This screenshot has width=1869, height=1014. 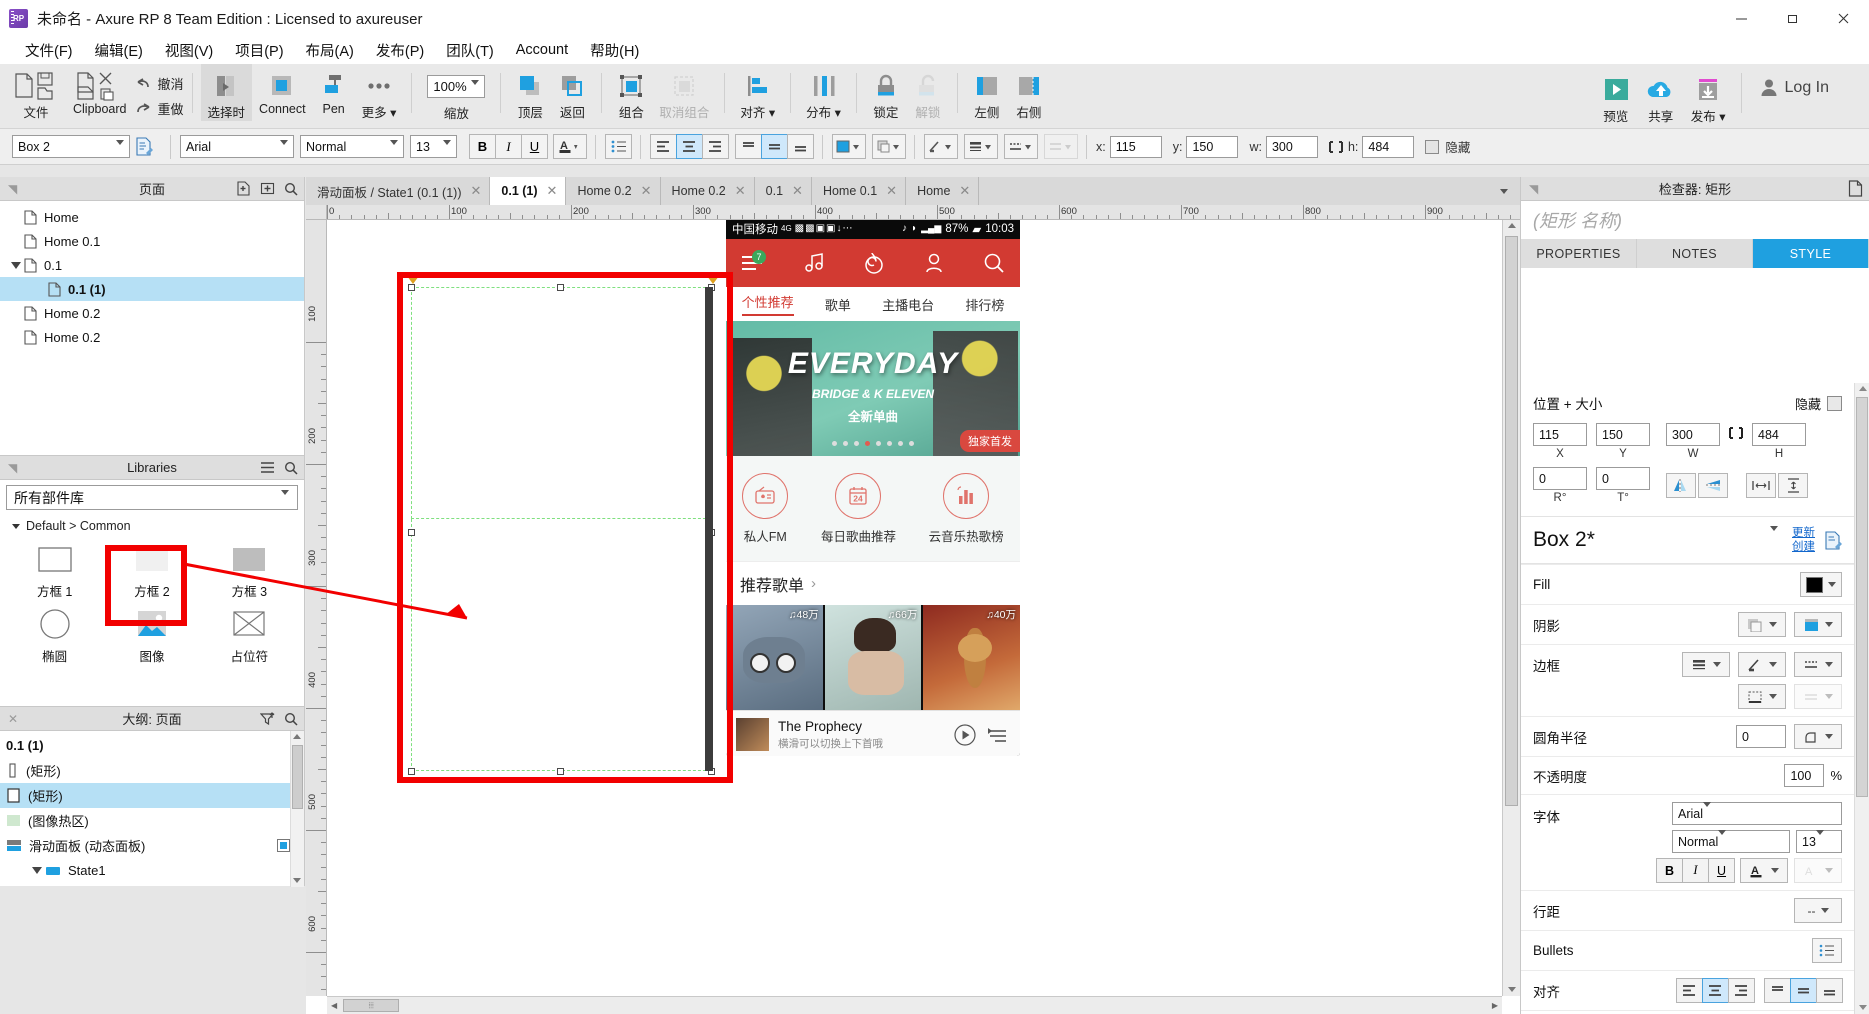 What do you see at coordinates (981, 146) in the screenshot?
I see `line-width-button` at bounding box center [981, 146].